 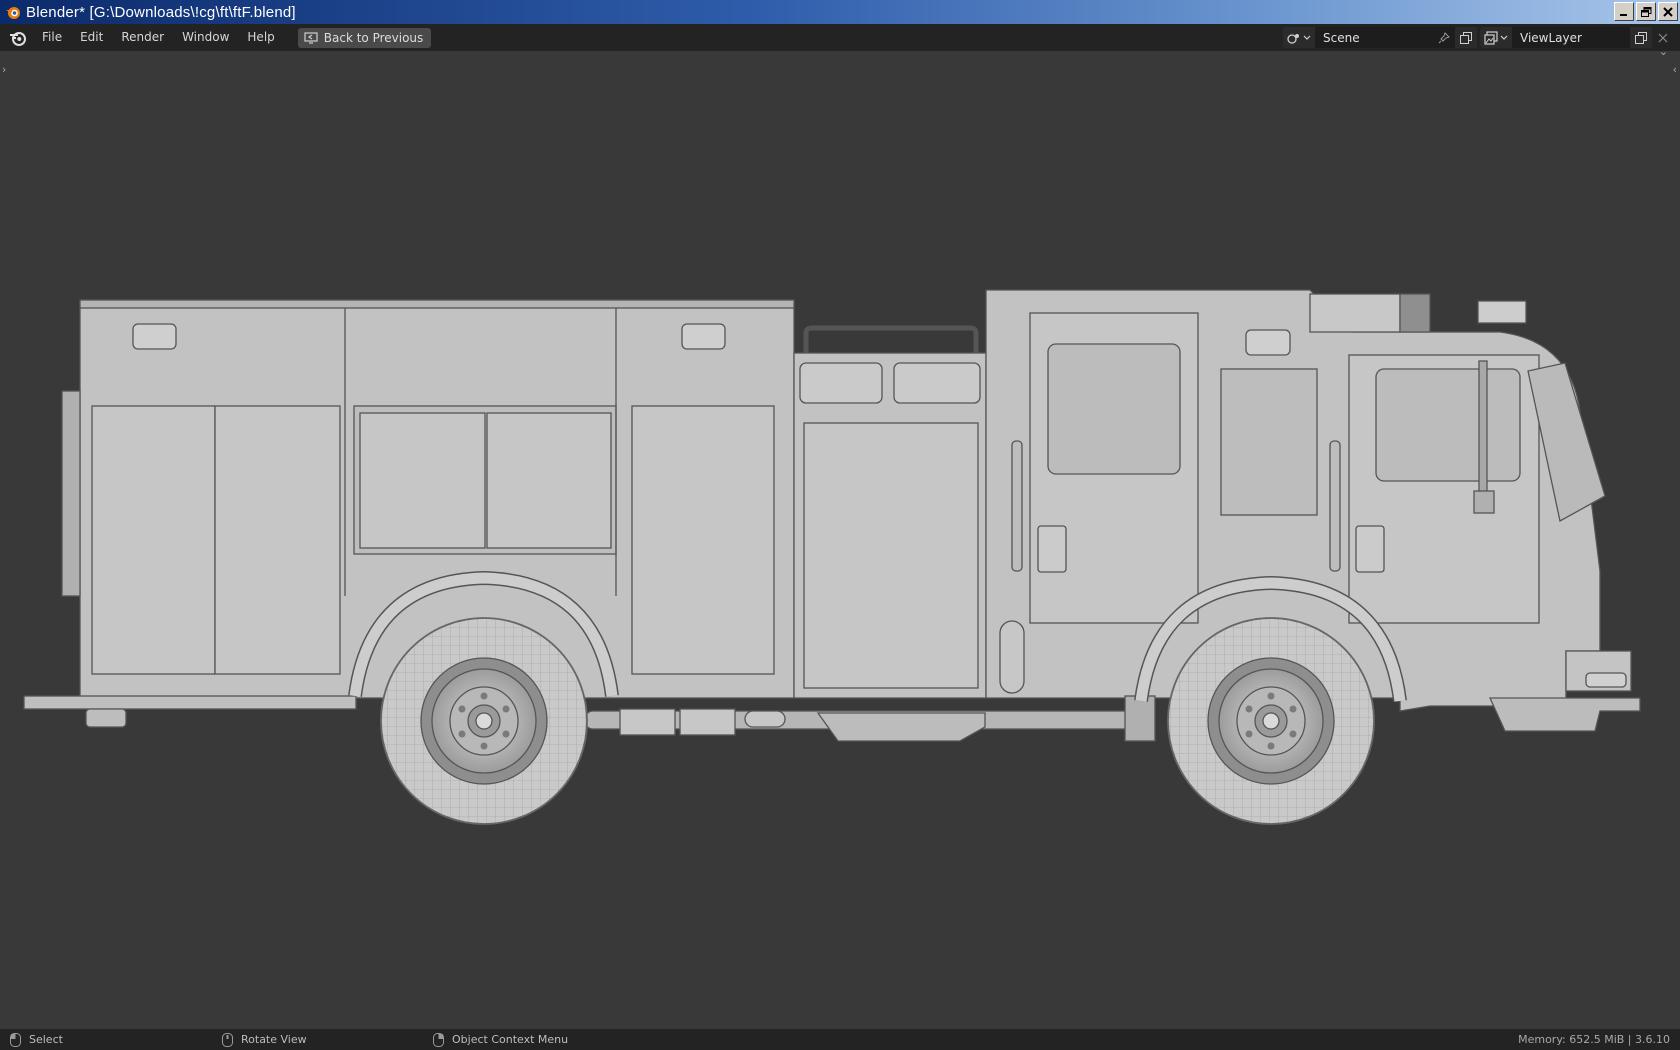 What do you see at coordinates (260, 37) in the screenshot?
I see `menu-help: Help` at bounding box center [260, 37].